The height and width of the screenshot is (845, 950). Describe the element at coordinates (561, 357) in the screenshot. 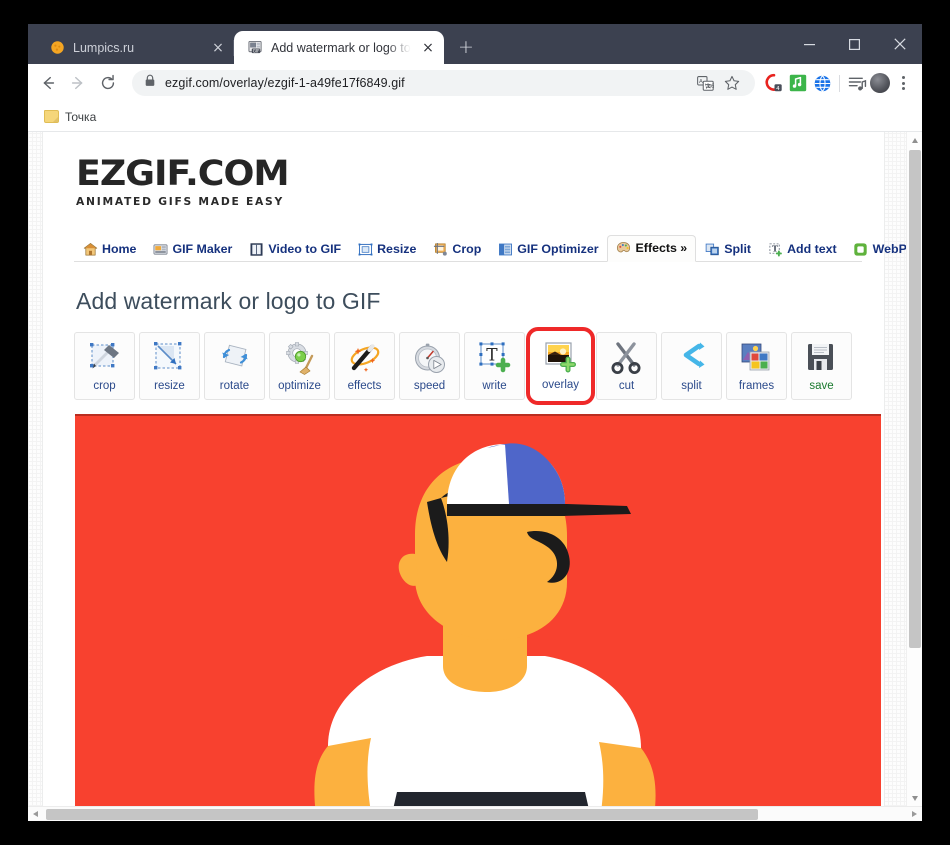

I see `overlay-tool-icon` at that location.